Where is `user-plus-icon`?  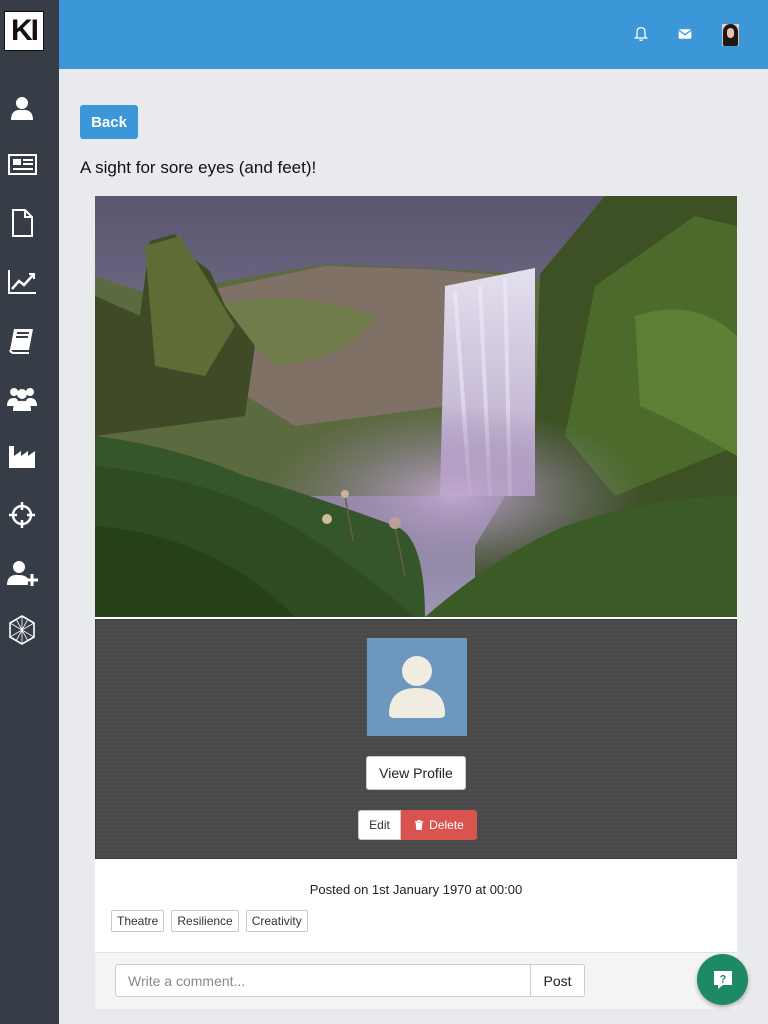 user-plus-icon is located at coordinates (22, 573).